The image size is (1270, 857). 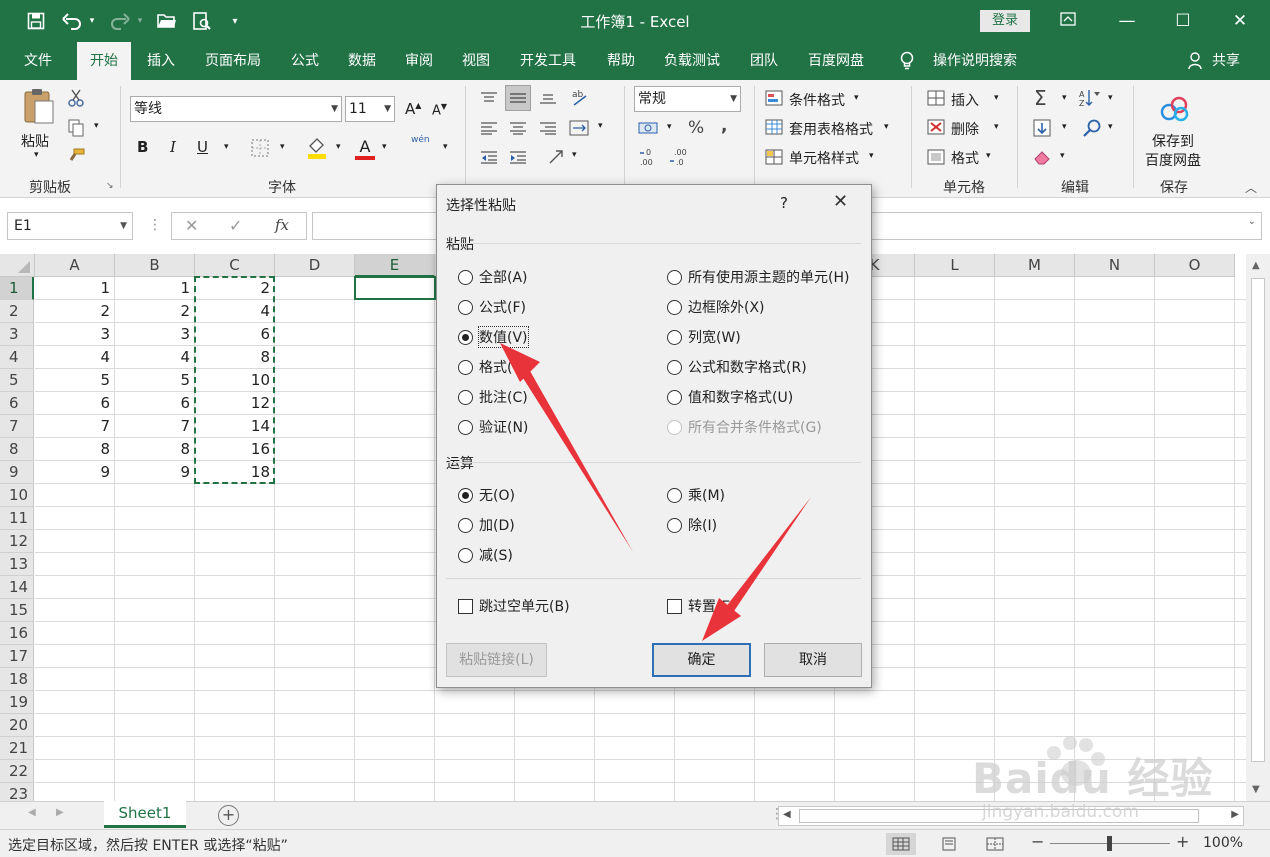 I want to click on annotation-arrows, so click(x=655, y=492).